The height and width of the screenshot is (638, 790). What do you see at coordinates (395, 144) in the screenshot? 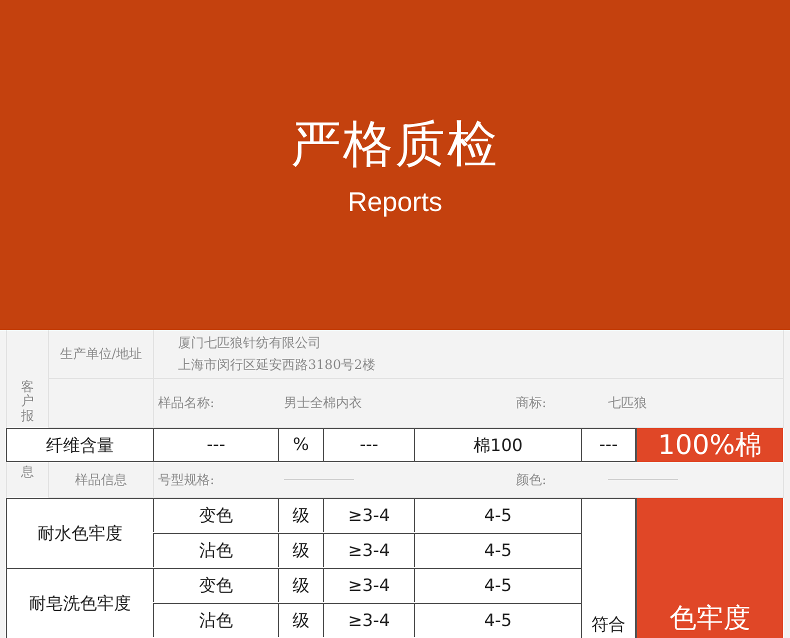
I see `page-title: 严格质检` at bounding box center [395, 144].